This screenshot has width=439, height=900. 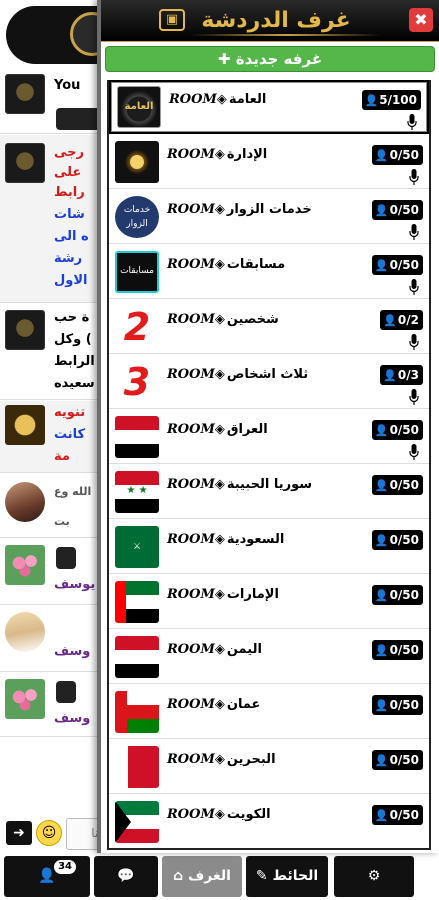 What do you see at coordinates (126, 876) in the screenshot?
I see `private-messages-button: 💬` at bounding box center [126, 876].